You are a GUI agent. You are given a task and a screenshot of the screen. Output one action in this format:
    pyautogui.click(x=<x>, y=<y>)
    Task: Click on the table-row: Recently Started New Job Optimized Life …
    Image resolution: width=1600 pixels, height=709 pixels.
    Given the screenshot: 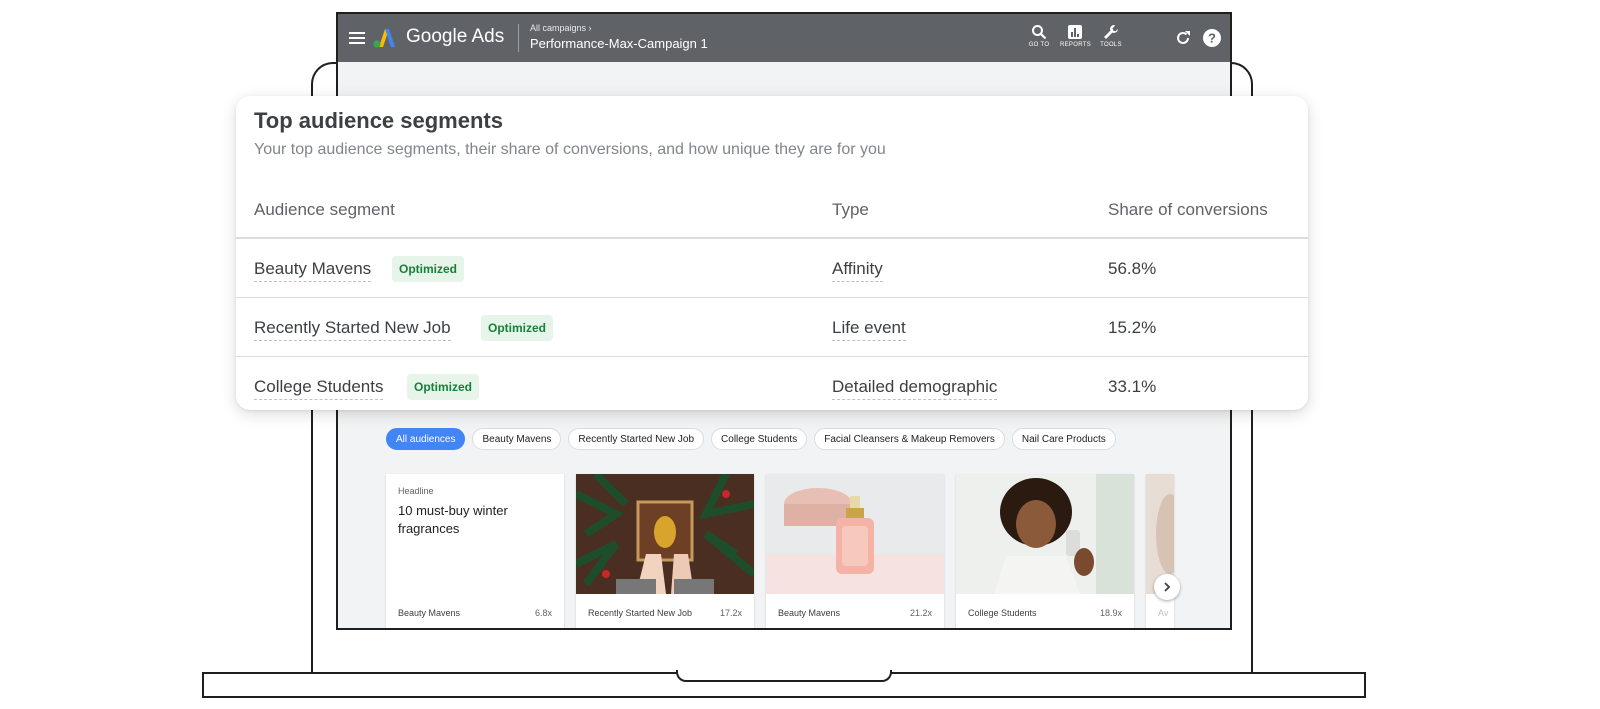 What is the action you would take?
    pyautogui.click(x=772, y=327)
    